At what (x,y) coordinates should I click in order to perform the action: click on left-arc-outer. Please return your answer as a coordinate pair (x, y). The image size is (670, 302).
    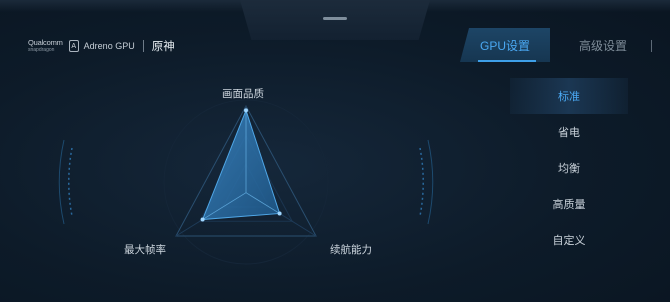
    Looking at the image, I should click on (61, 182).